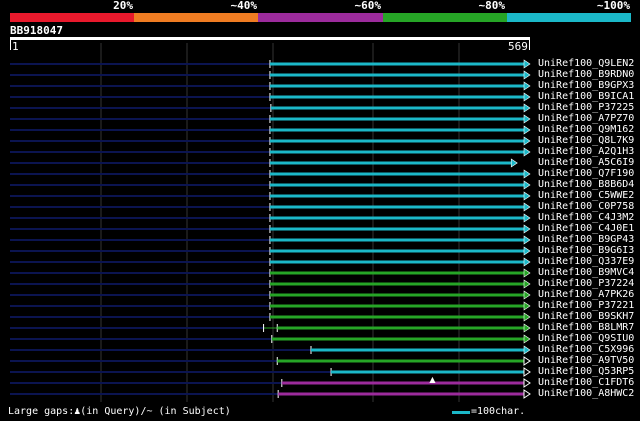 Image resolution: width=640 pixels, height=421 pixels. What do you see at coordinates (586, 305) in the screenshot?
I see `hit-label: UniRef100_P37221` at bounding box center [586, 305].